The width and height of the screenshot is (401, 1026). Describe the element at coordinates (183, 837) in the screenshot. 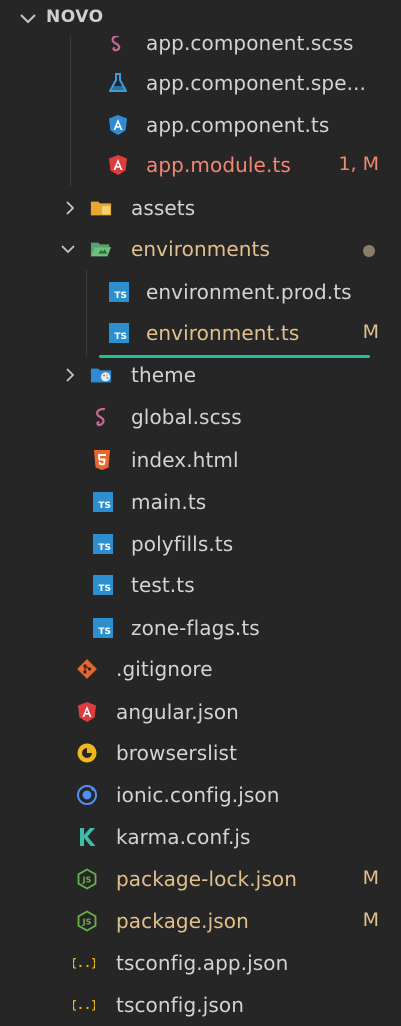

I see `tree-item-label: karma.conf.js` at that location.